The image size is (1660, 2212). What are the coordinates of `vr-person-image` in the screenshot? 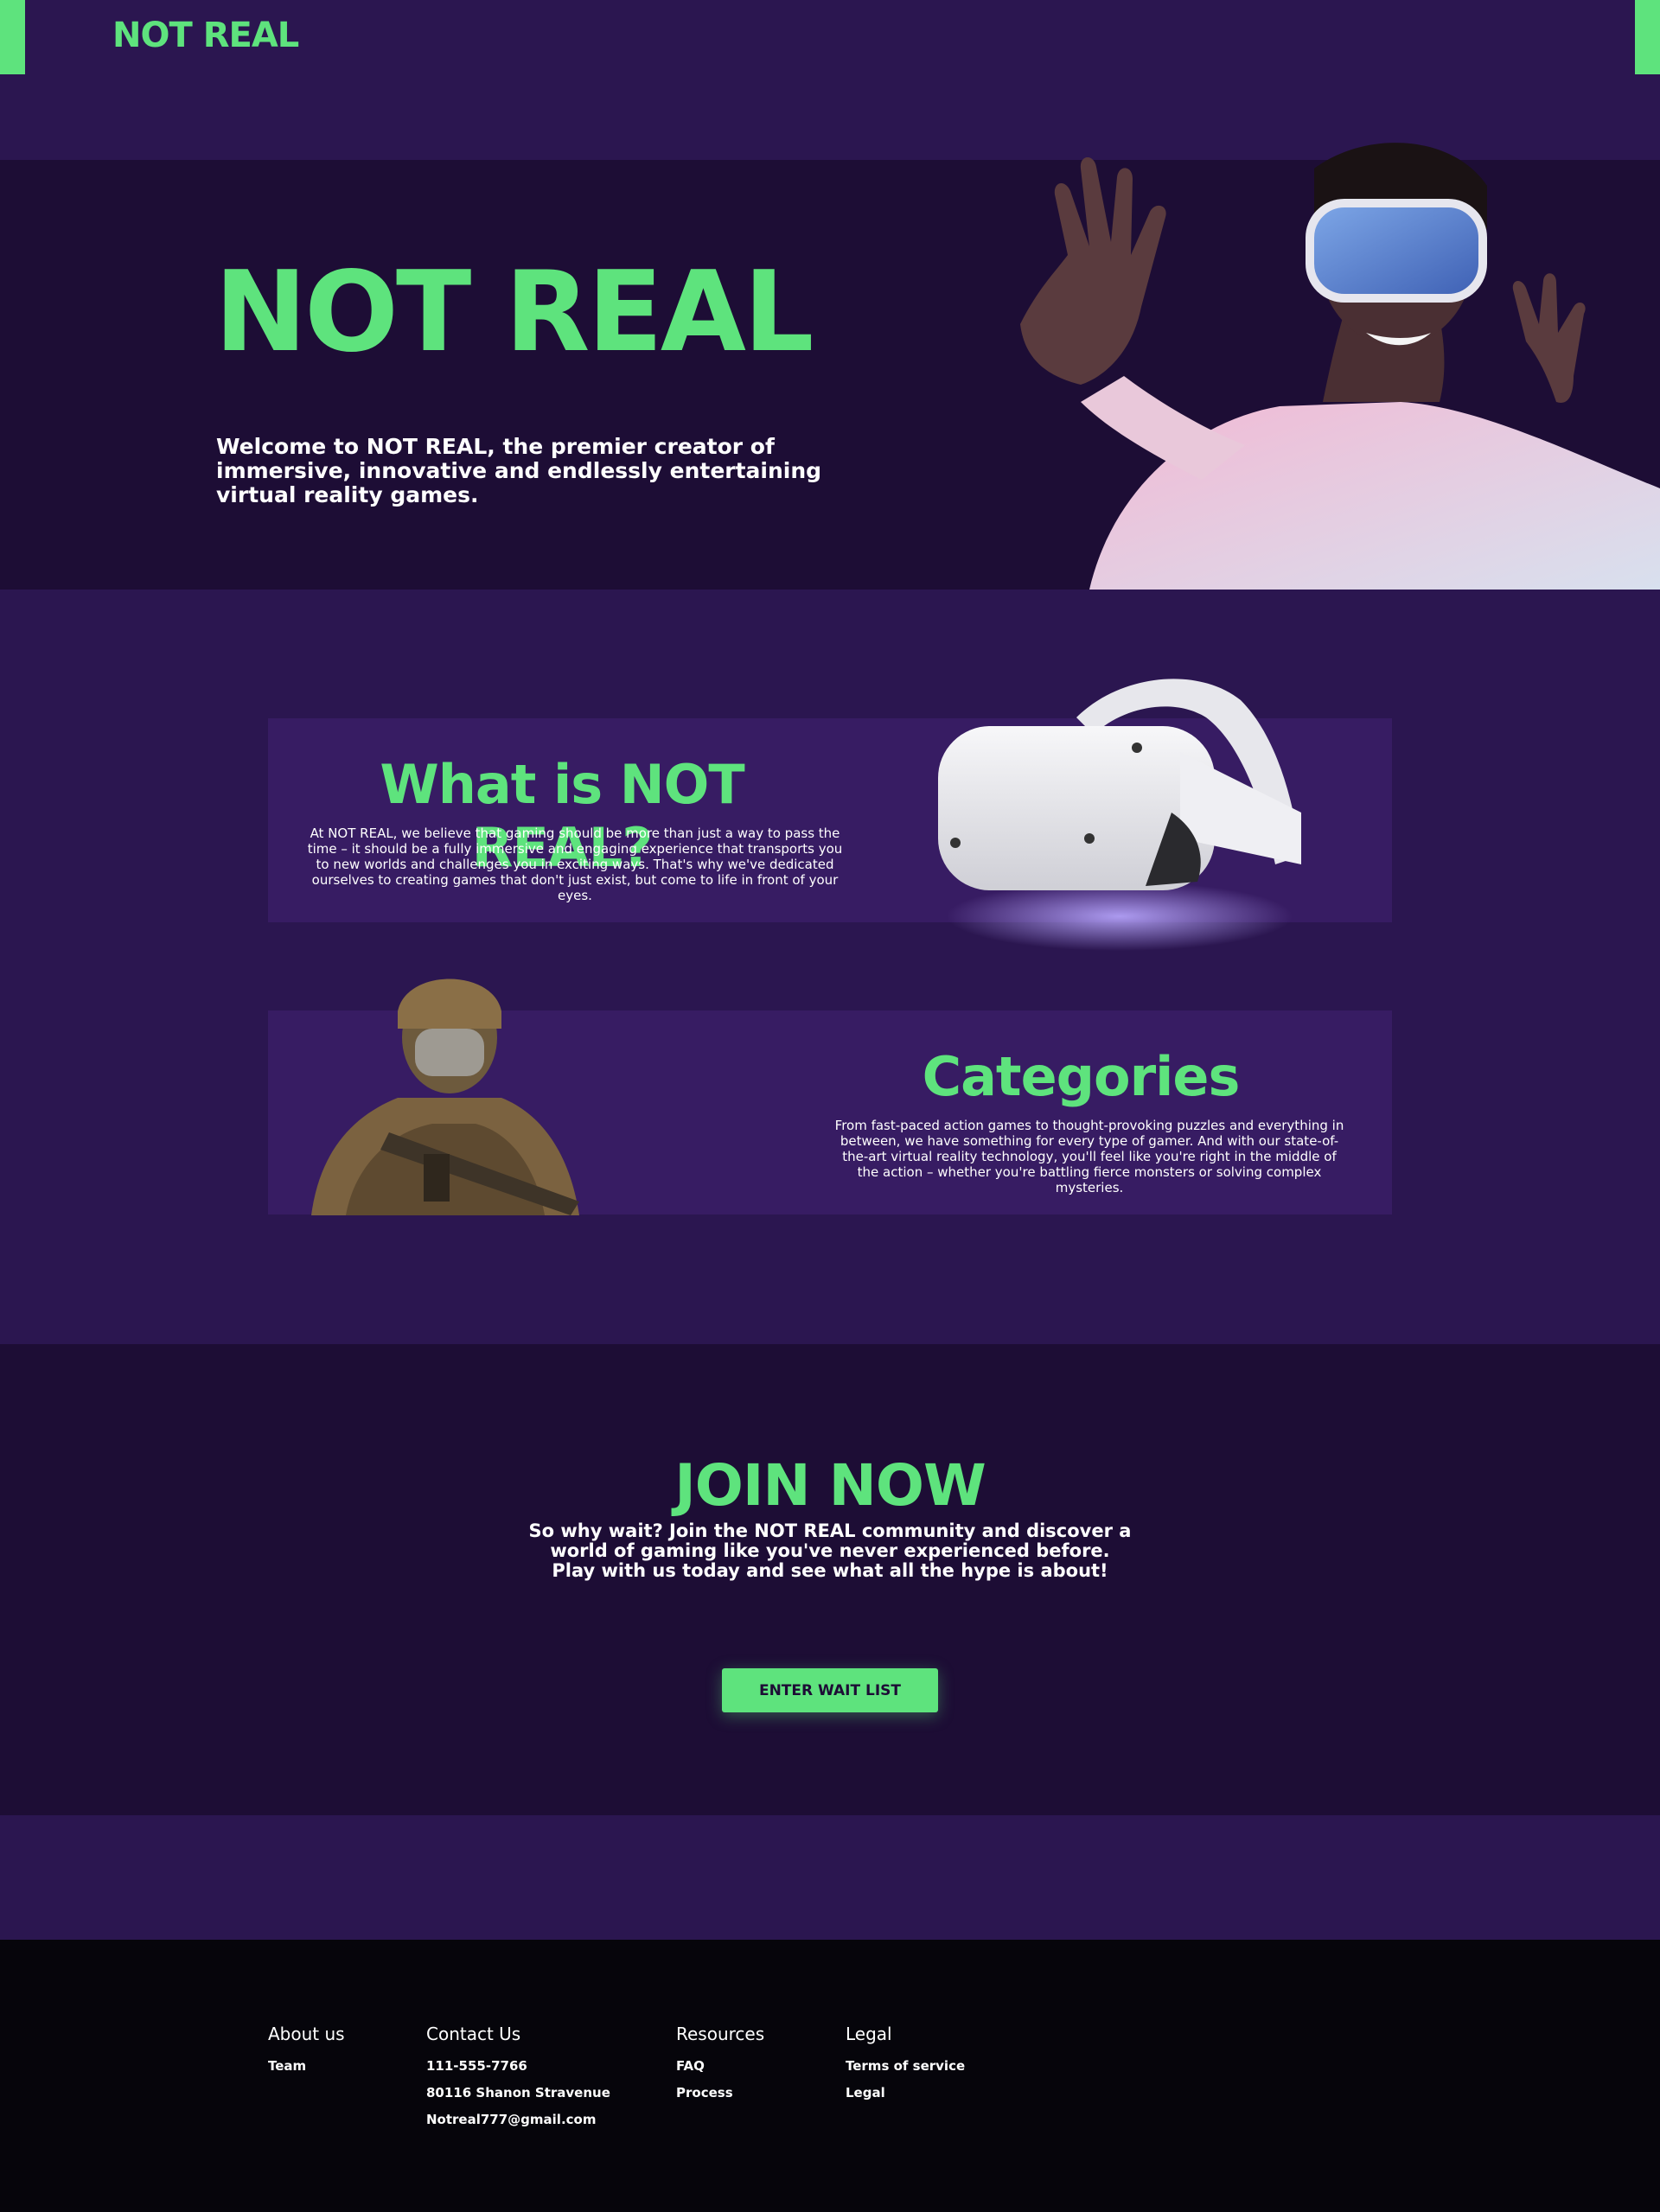 It's located at (1340, 366).